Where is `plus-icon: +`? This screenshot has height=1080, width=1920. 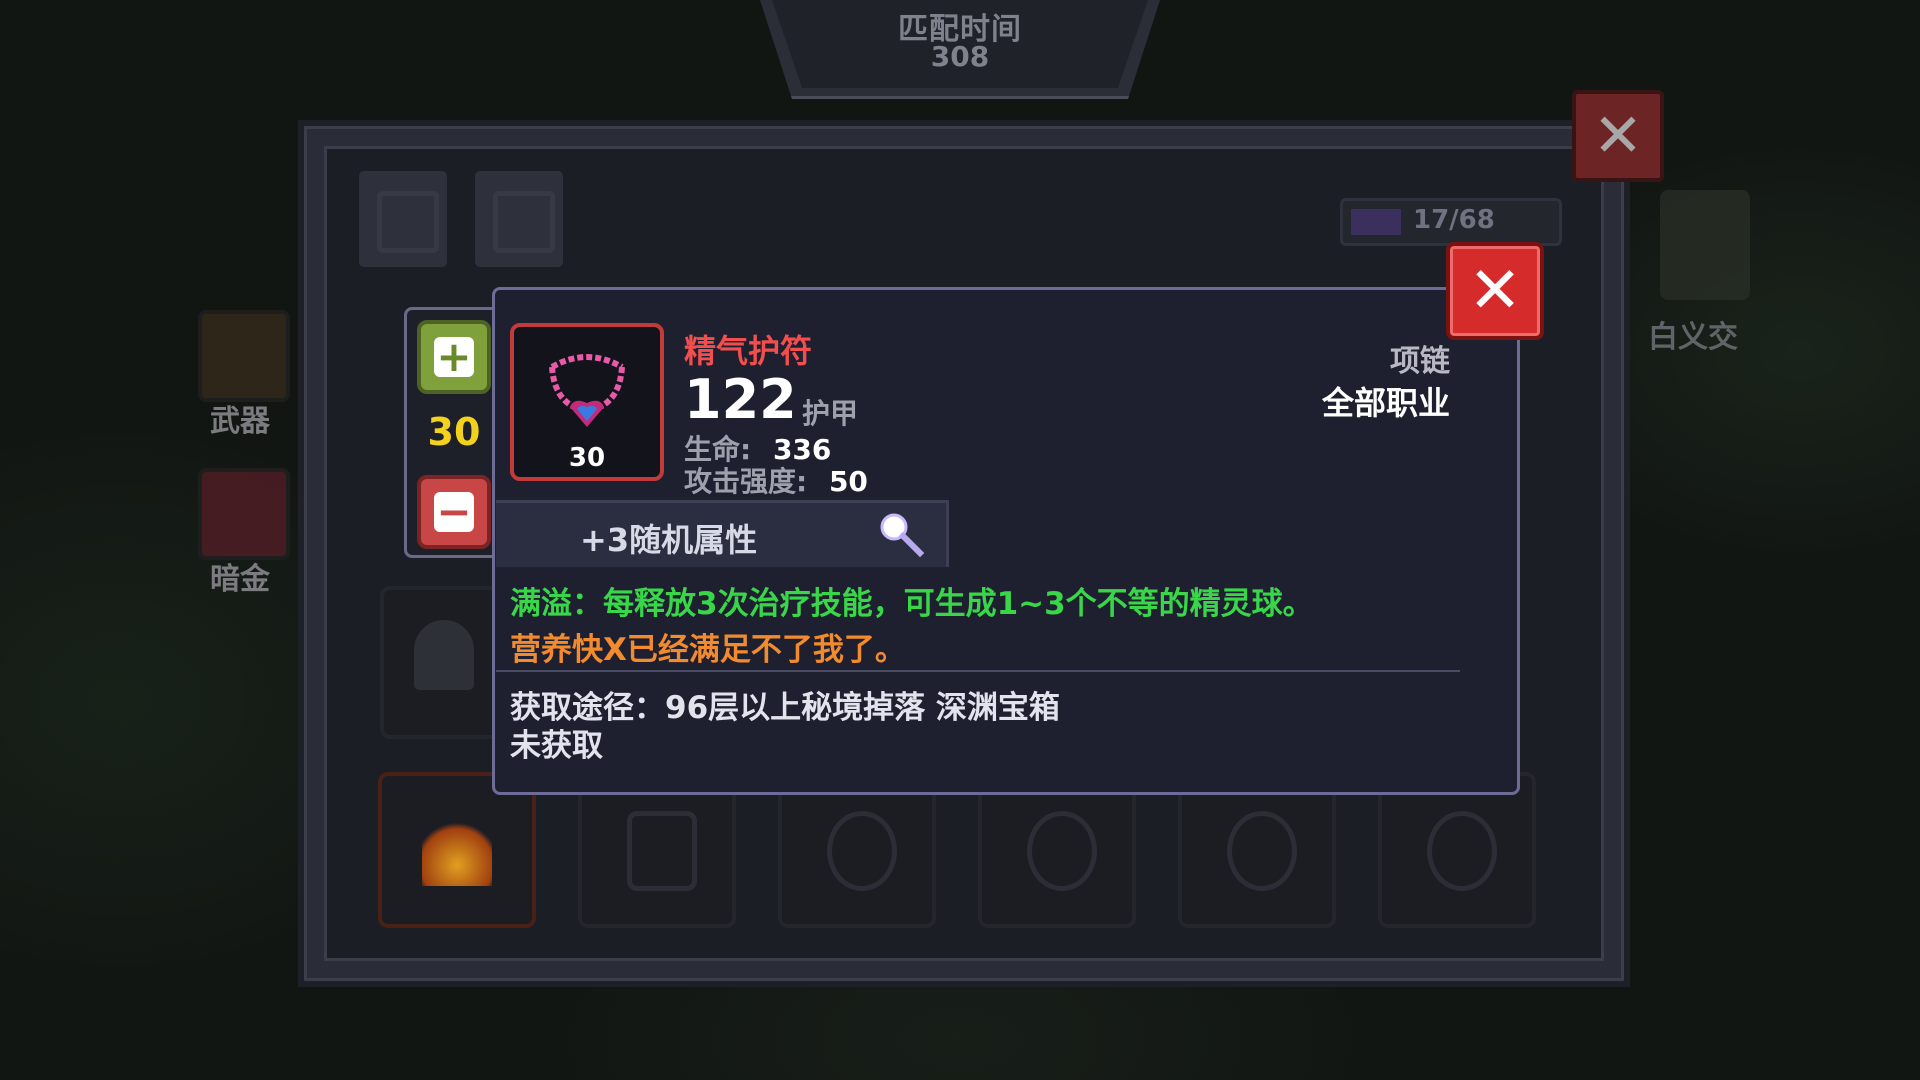 plus-icon: + is located at coordinates (454, 357).